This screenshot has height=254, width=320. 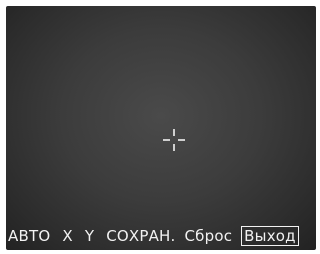 I want to click on bottom-menu-bar: АВТО X Y СОХРАН. Сброс Выход, so click(x=160, y=236).